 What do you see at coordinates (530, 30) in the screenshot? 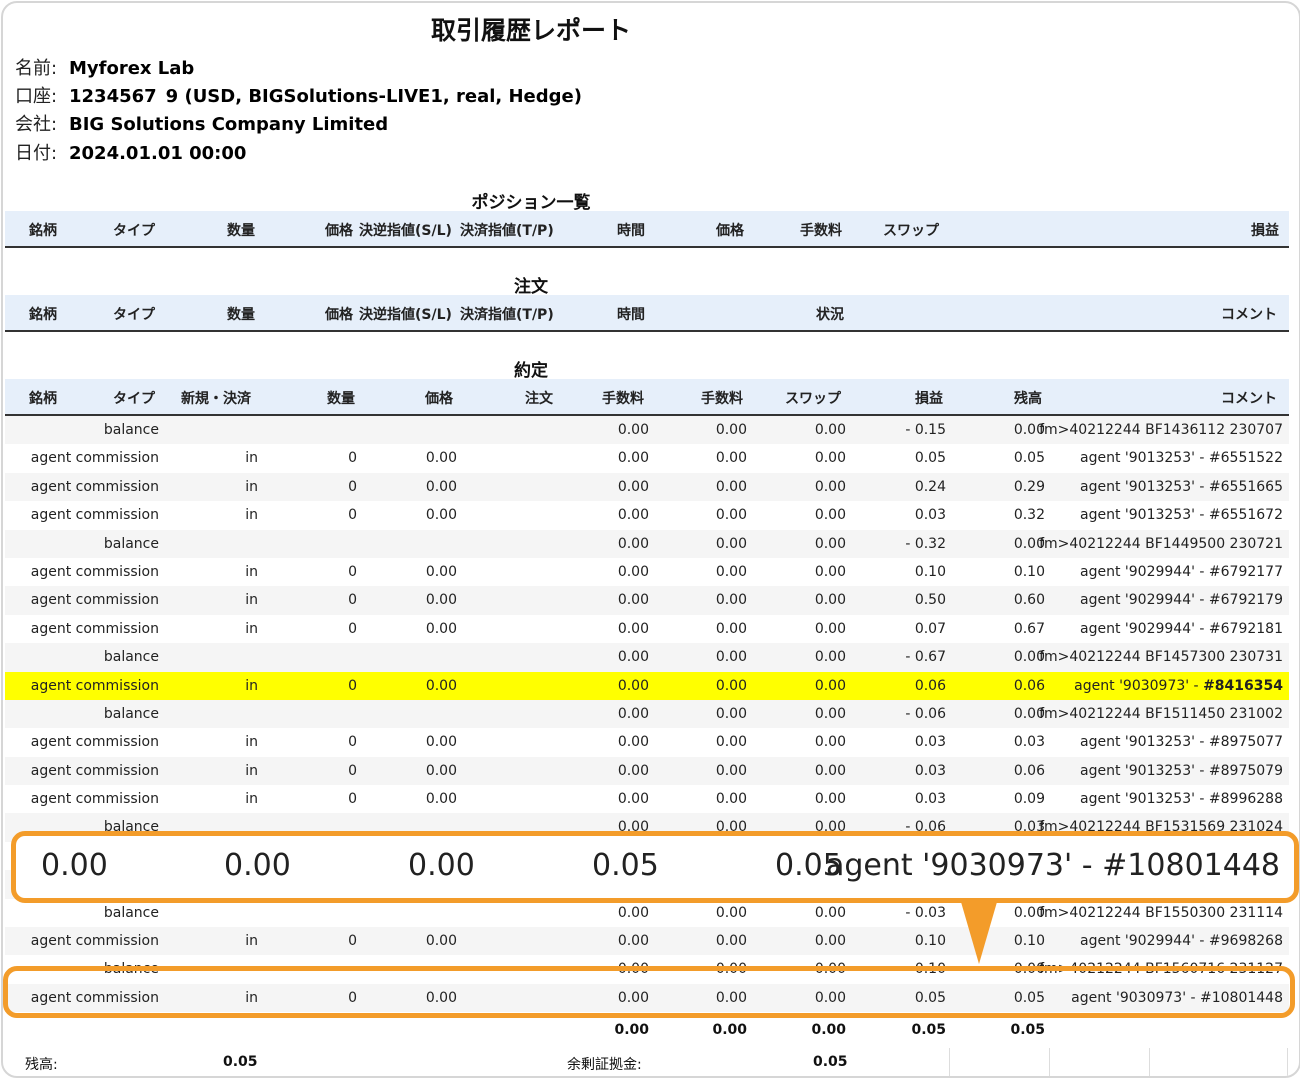
I see `report-title: 取引履歴レポート` at bounding box center [530, 30].